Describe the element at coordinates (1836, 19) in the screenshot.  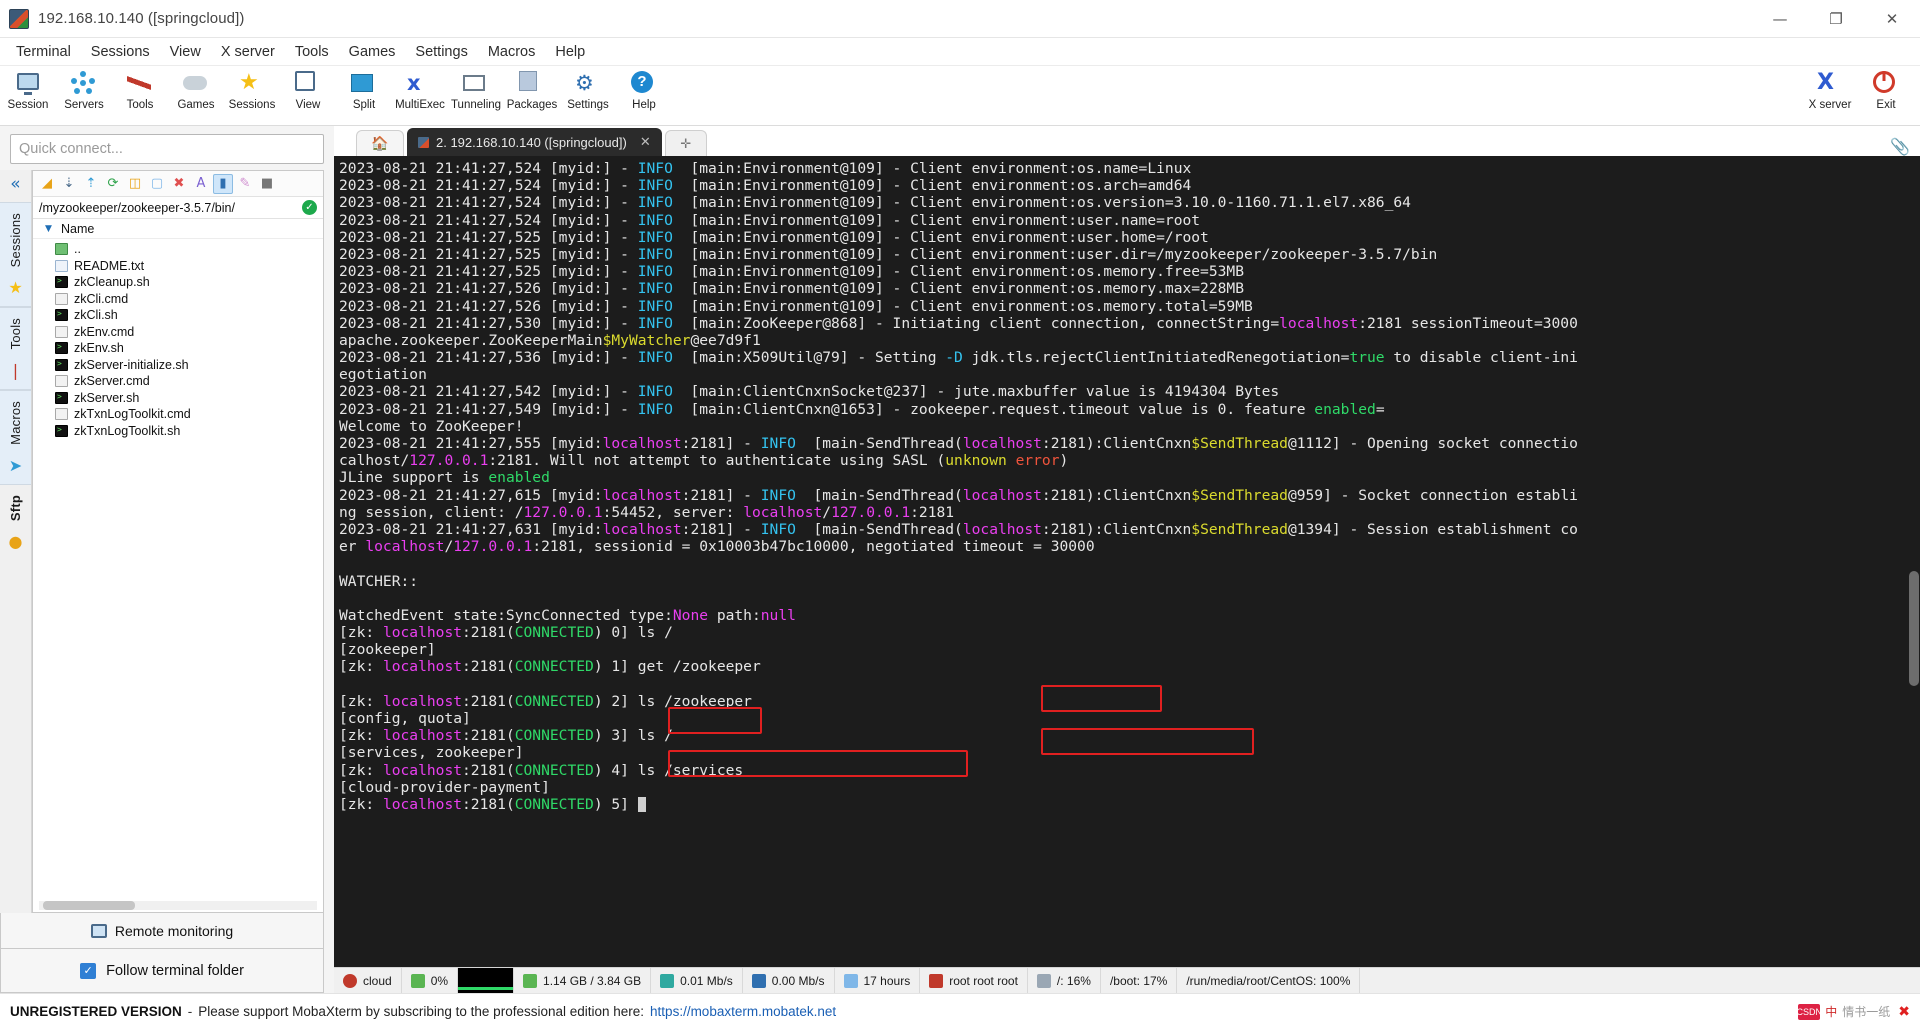
I see `maximize-button: ❐` at that location.